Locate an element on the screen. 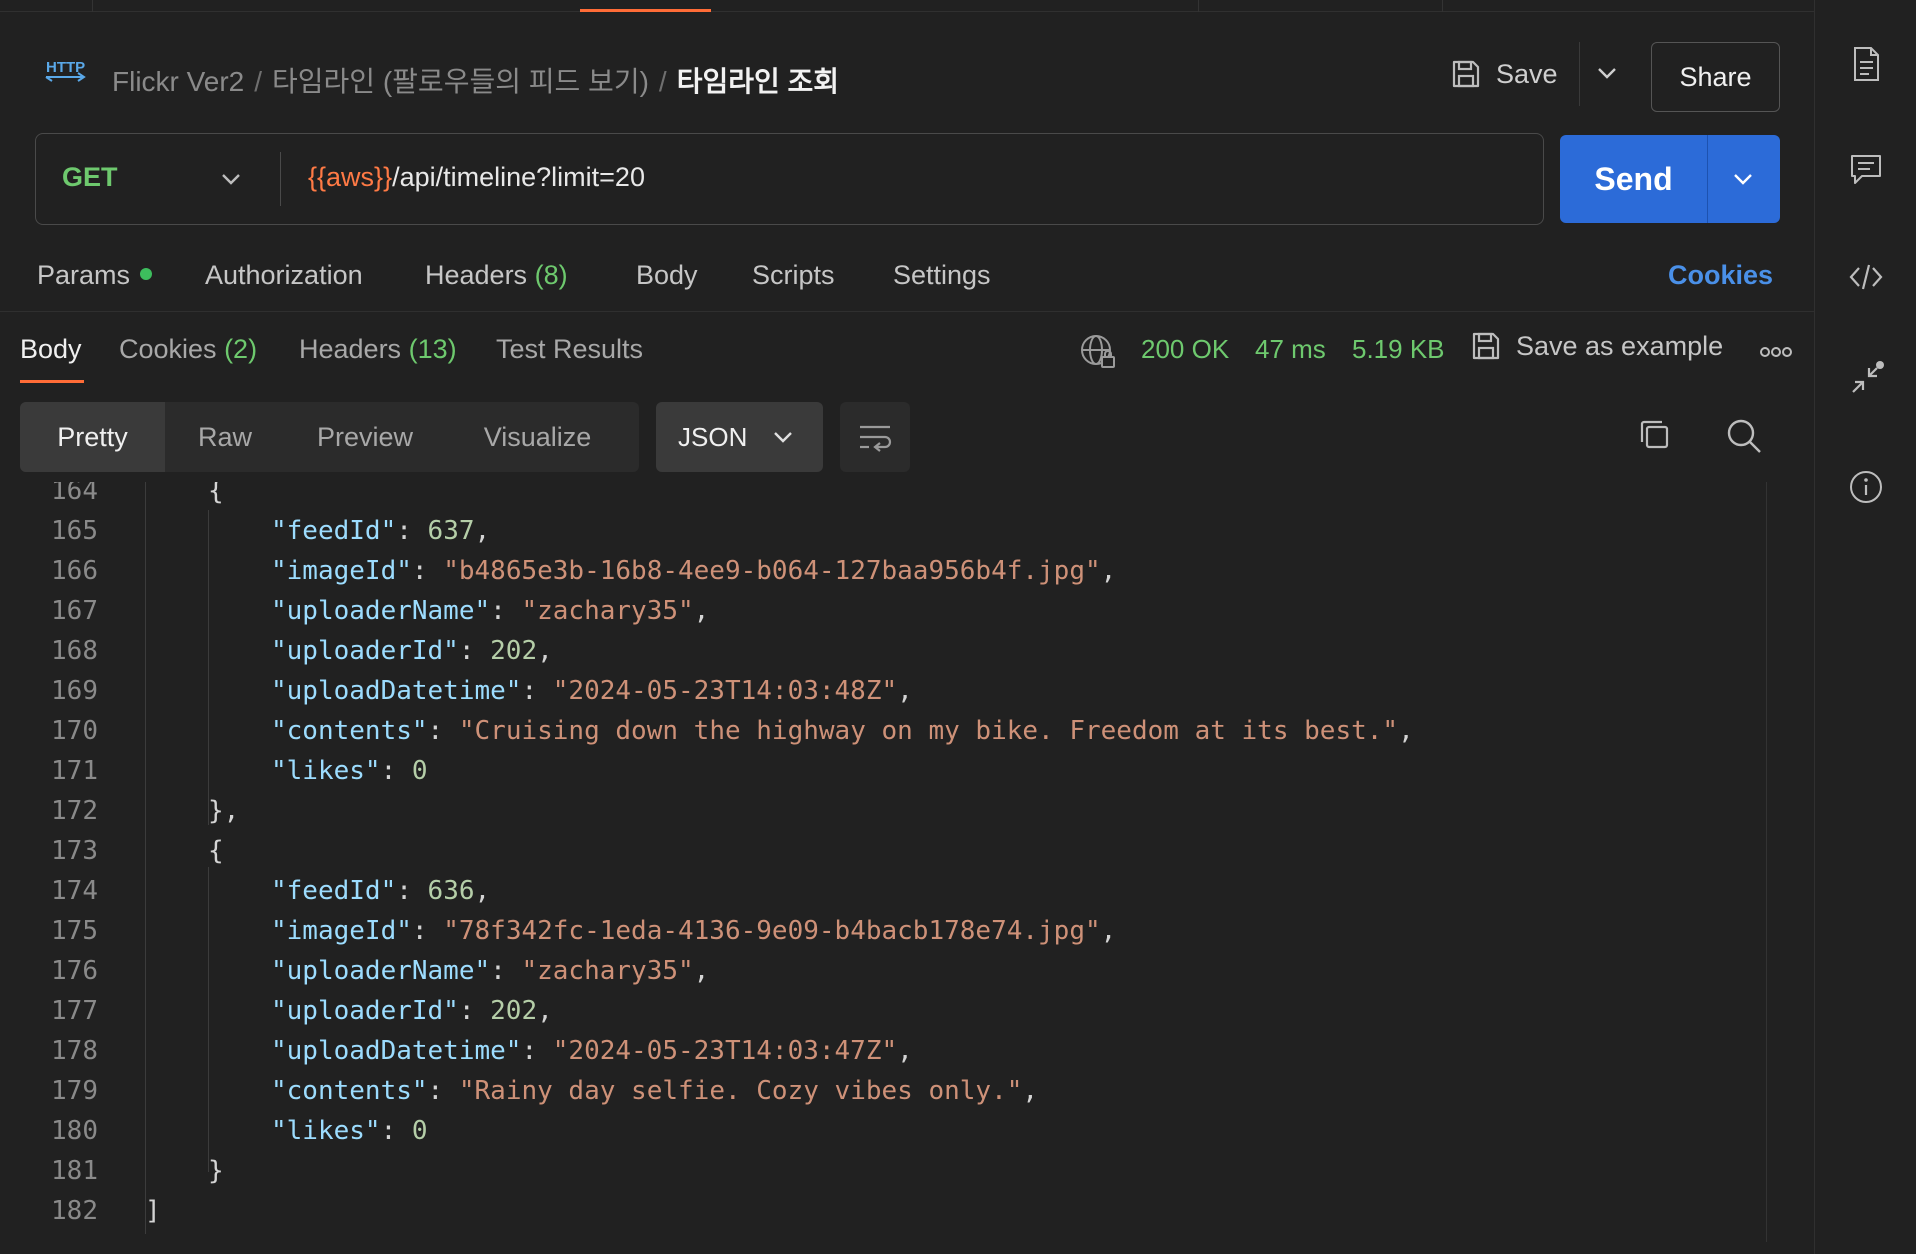  page-title: 타임라인 조회 is located at coordinates (758, 81).